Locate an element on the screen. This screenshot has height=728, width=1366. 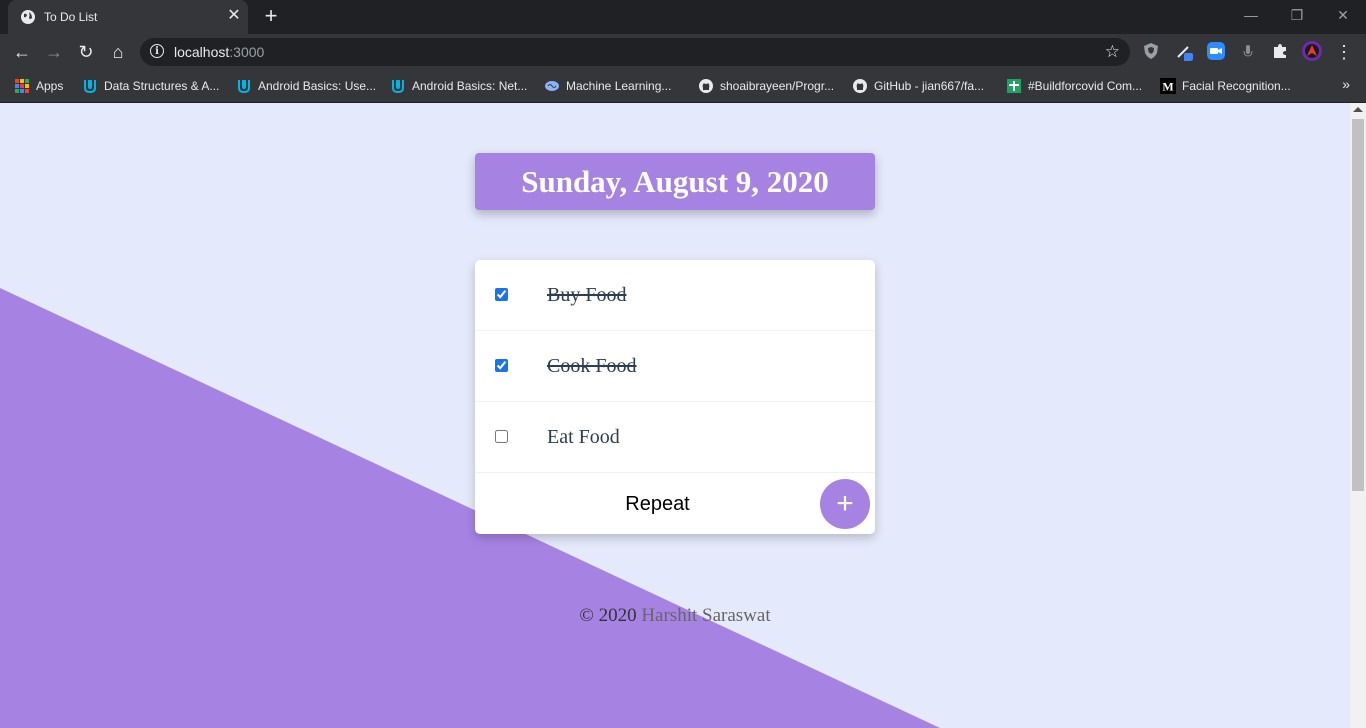
footer-copyright: © 2020 is located at coordinates (610, 615).